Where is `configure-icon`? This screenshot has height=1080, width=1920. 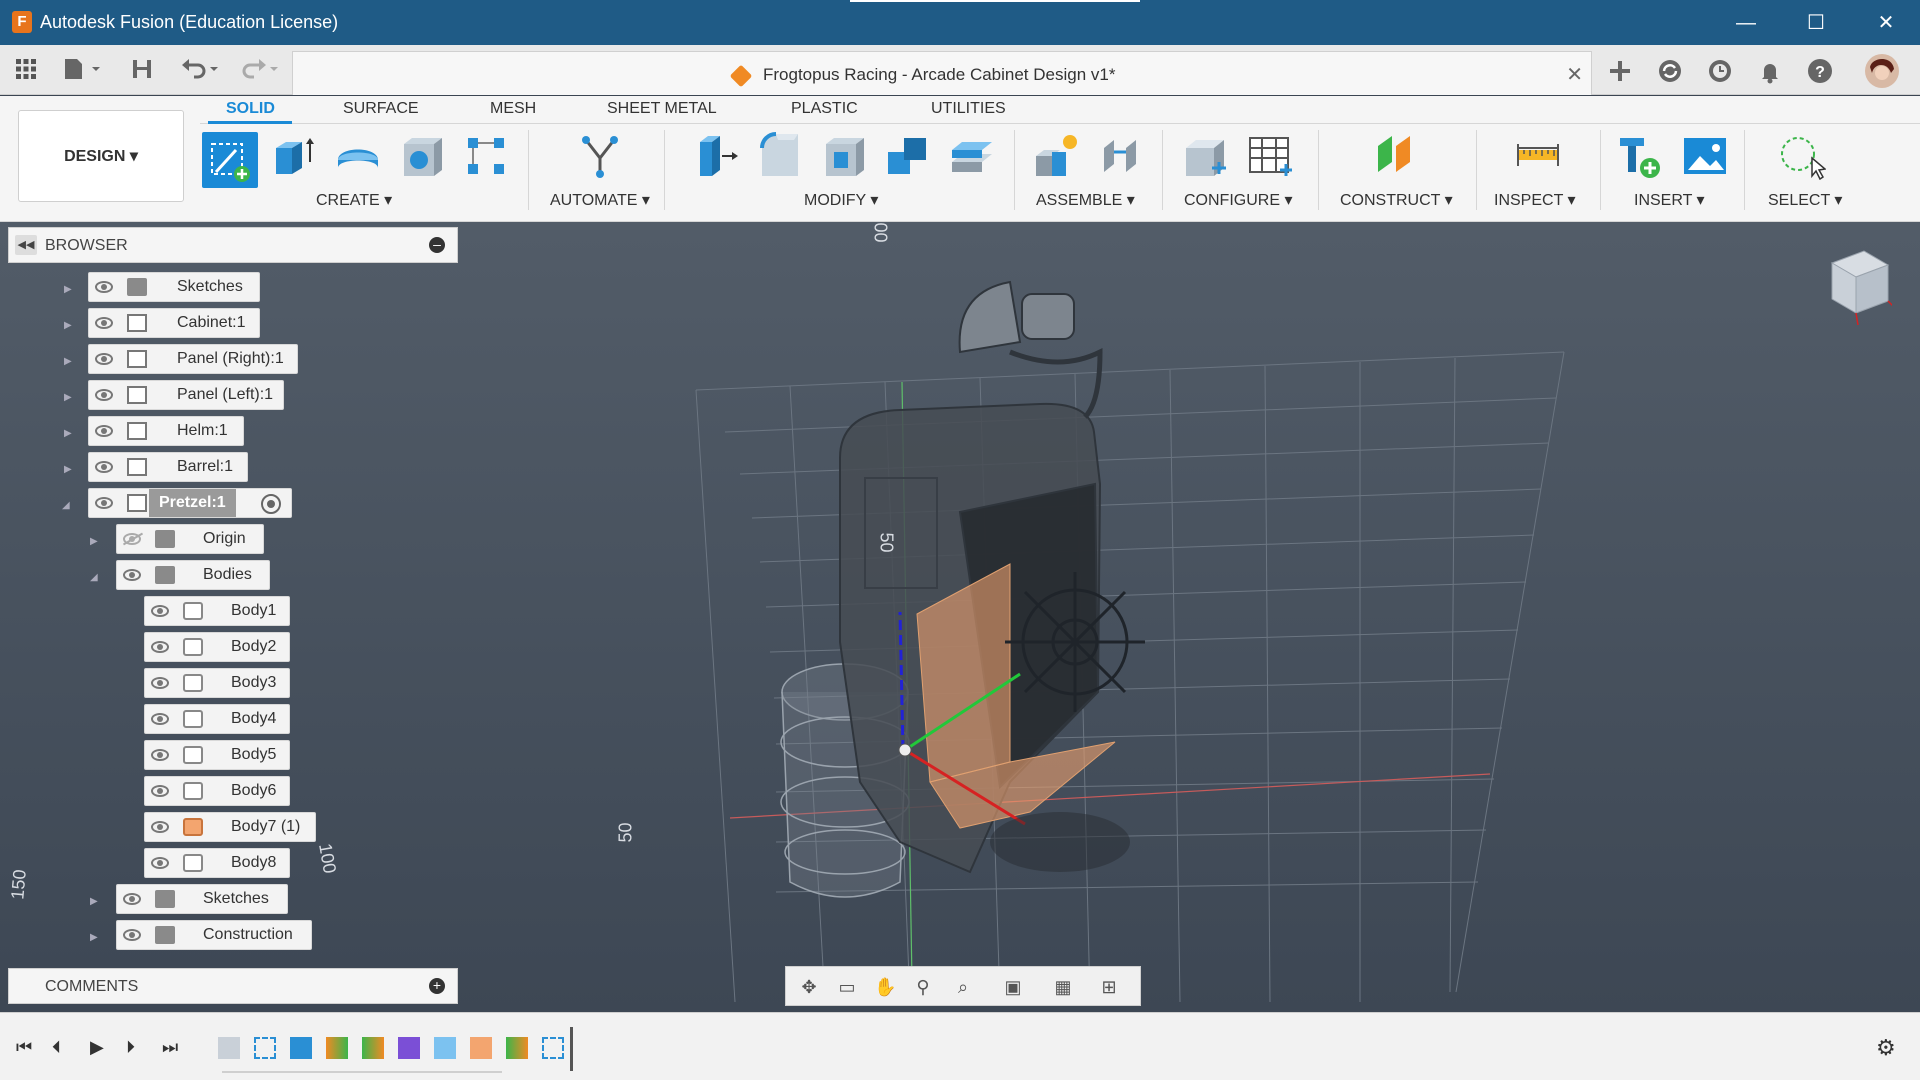
configure-icon is located at coordinates (1206, 156).